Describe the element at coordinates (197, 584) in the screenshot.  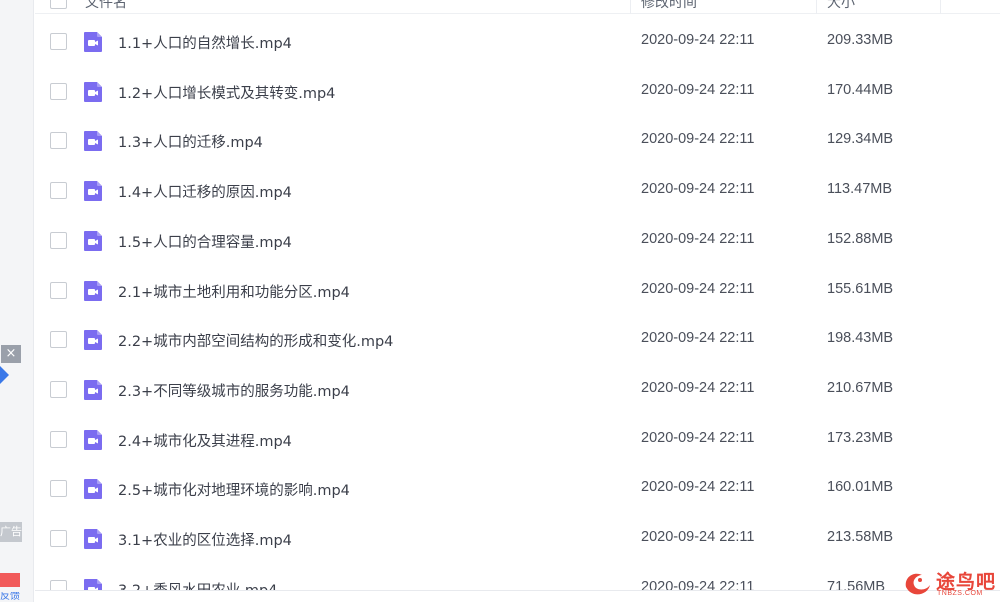
I see `file-name-link: 3.2+季风水田农业.mp4` at that location.